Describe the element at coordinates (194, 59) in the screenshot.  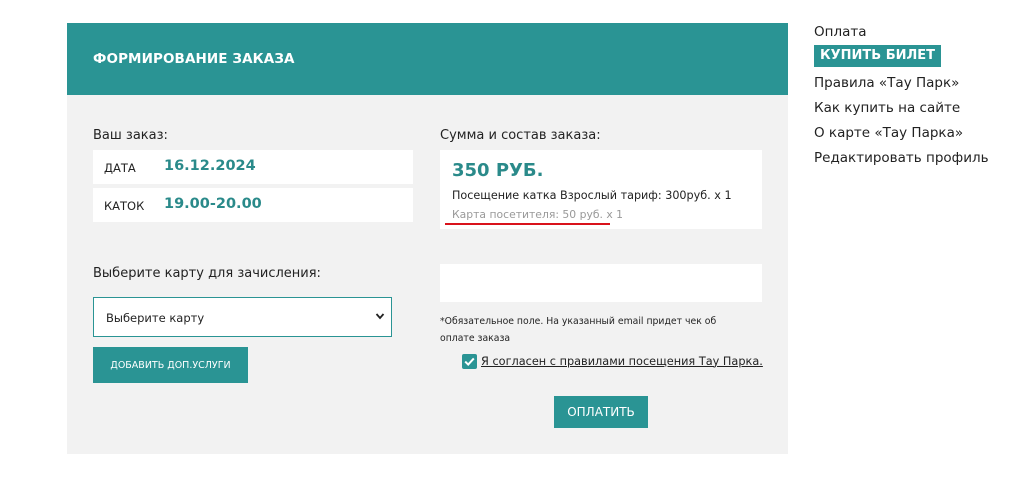
I see `page-title: ФОРМИРОВАНИЕ ЗАКАЗА` at that location.